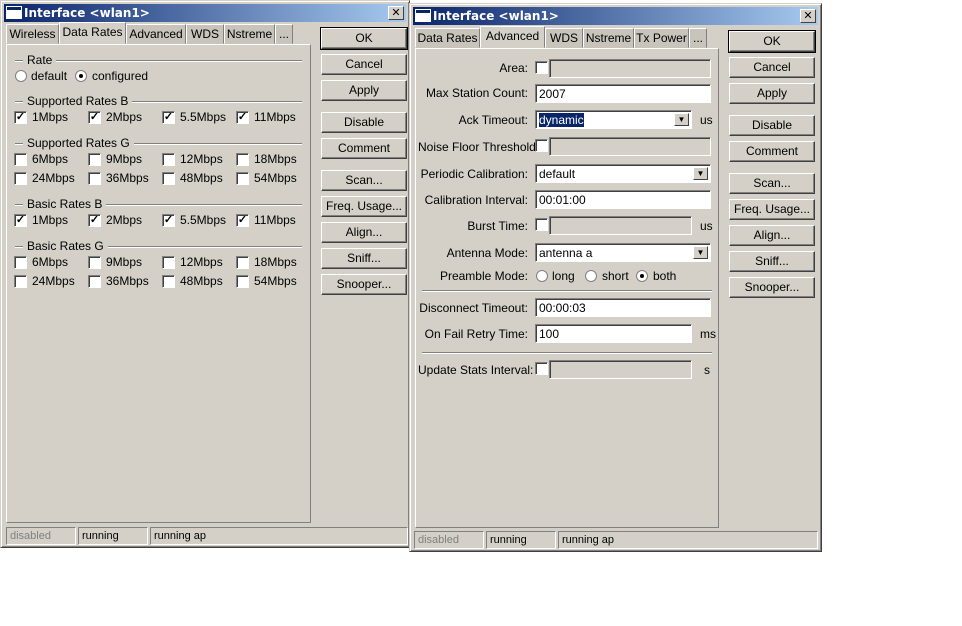 Image resolution: width=962 pixels, height=626 pixels. Describe the element at coordinates (613, 333) in the screenshot. I see `on-fail-retry-input: 100` at that location.